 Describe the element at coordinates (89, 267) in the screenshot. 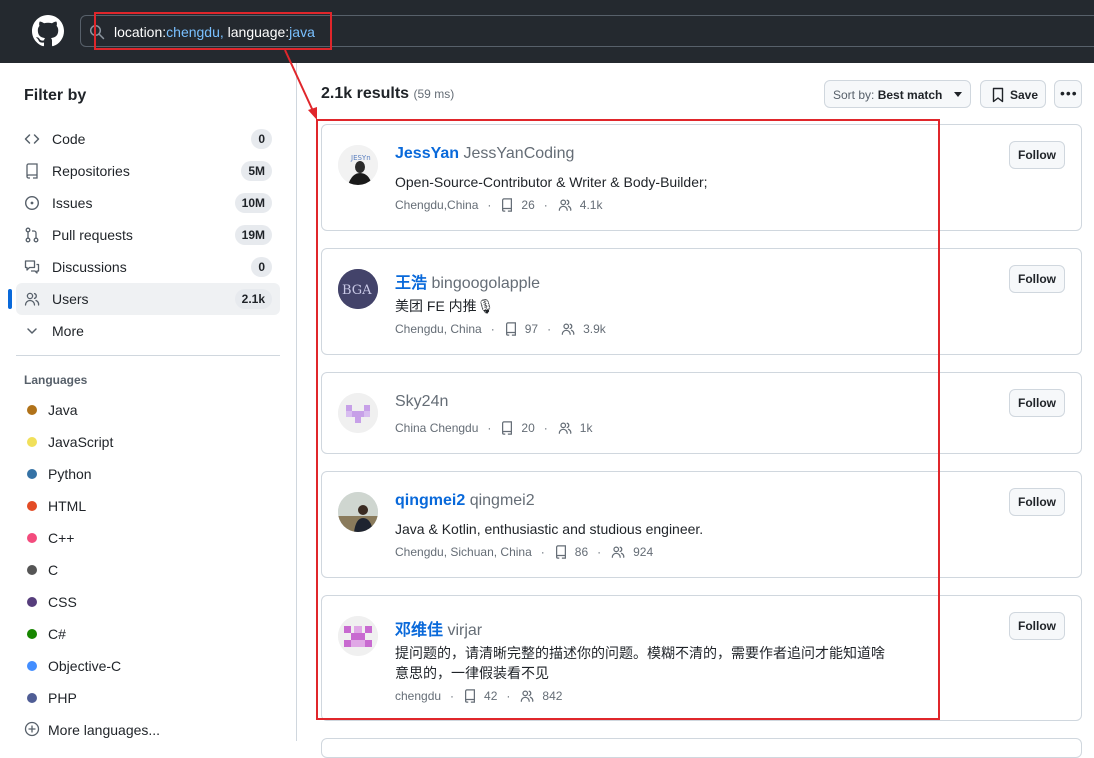

I see `filter-item-label: Discussions` at that location.